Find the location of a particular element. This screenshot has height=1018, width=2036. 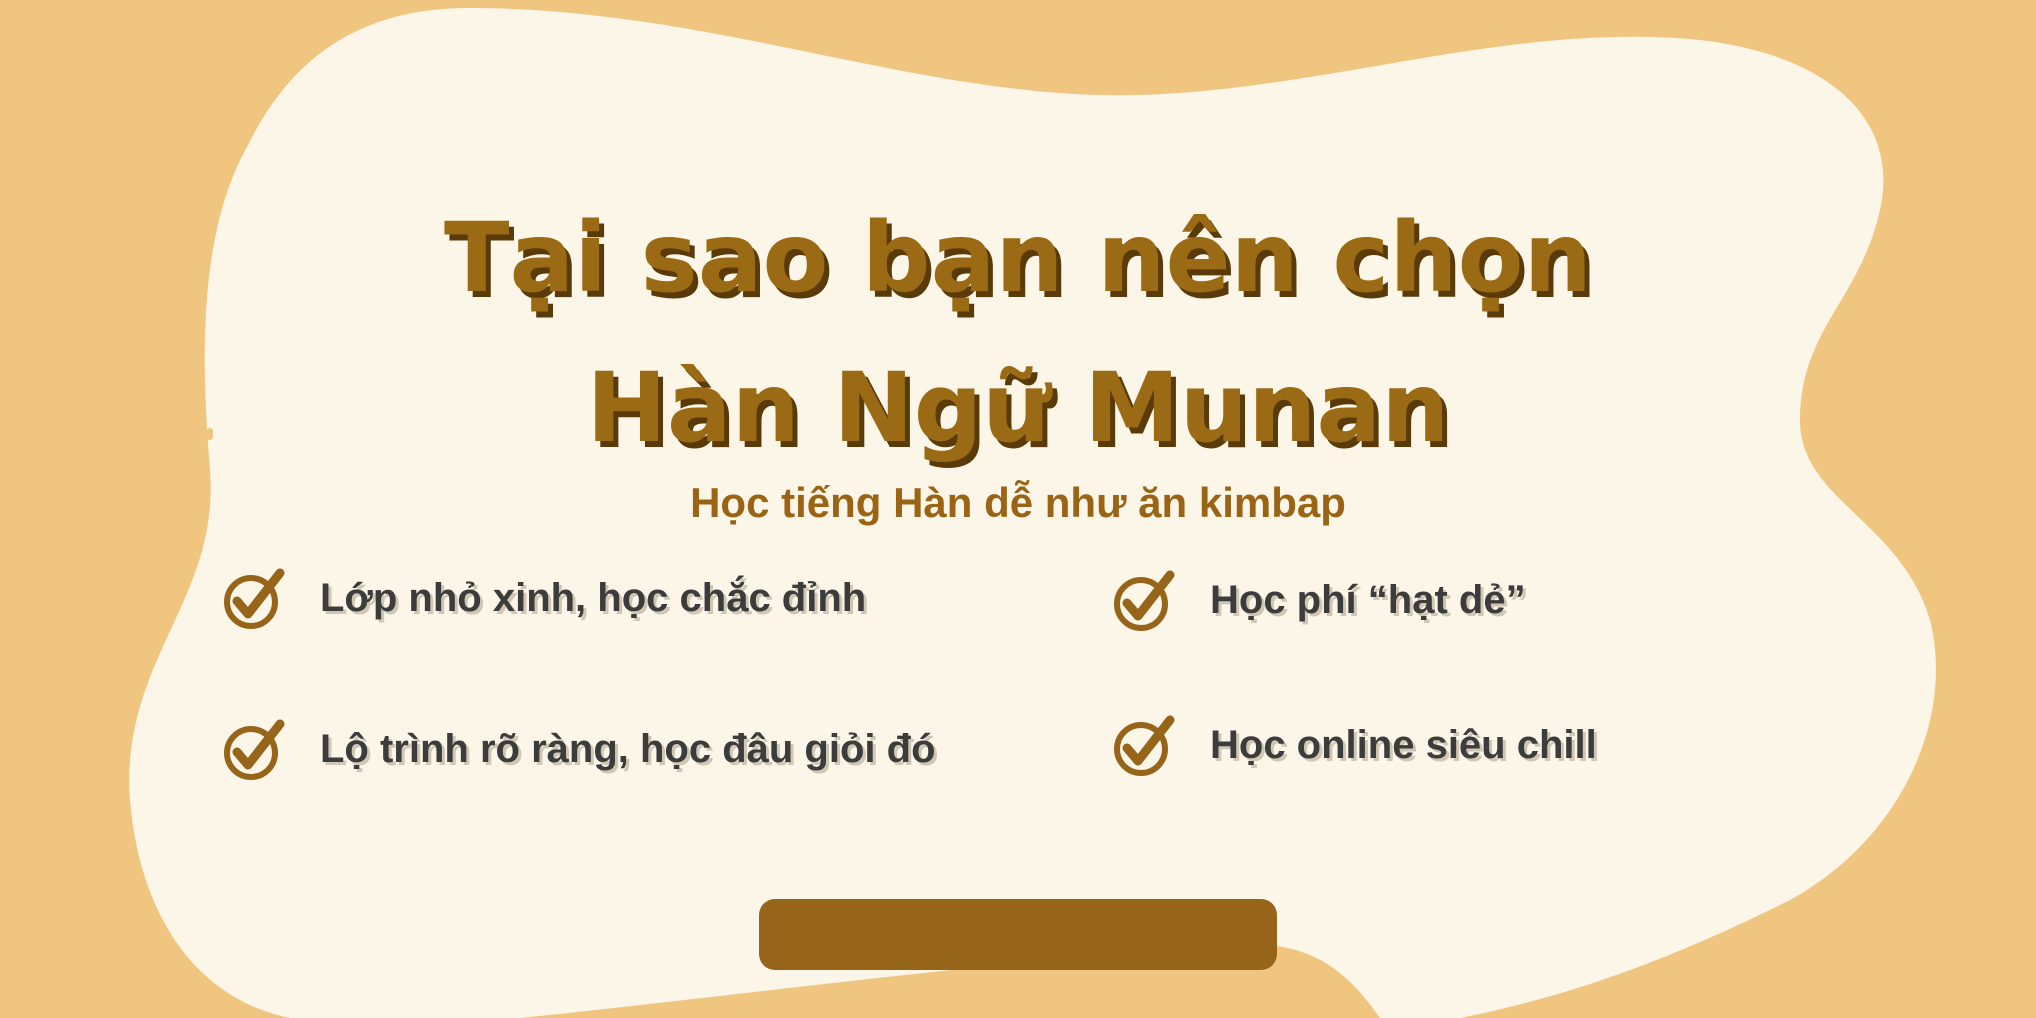

feature-item-online: Học online siêu chill is located at coordinates (1354, 745).